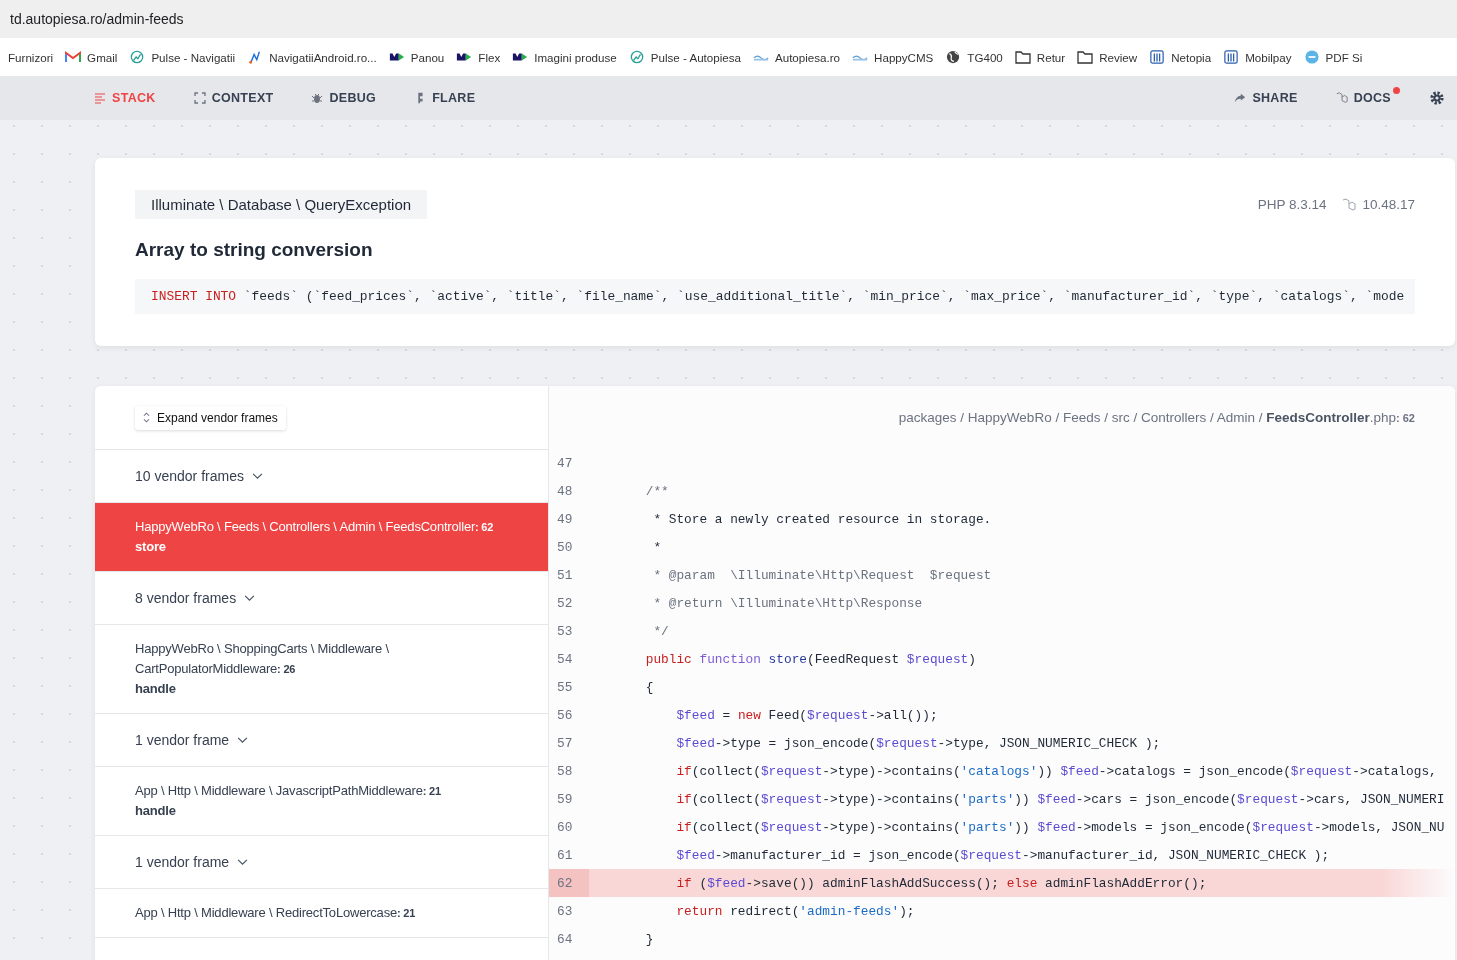 The width and height of the screenshot is (1457, 960). Describe the element at coordinates (649, 939) in the screenshot. I see `code-line: }` at that location.